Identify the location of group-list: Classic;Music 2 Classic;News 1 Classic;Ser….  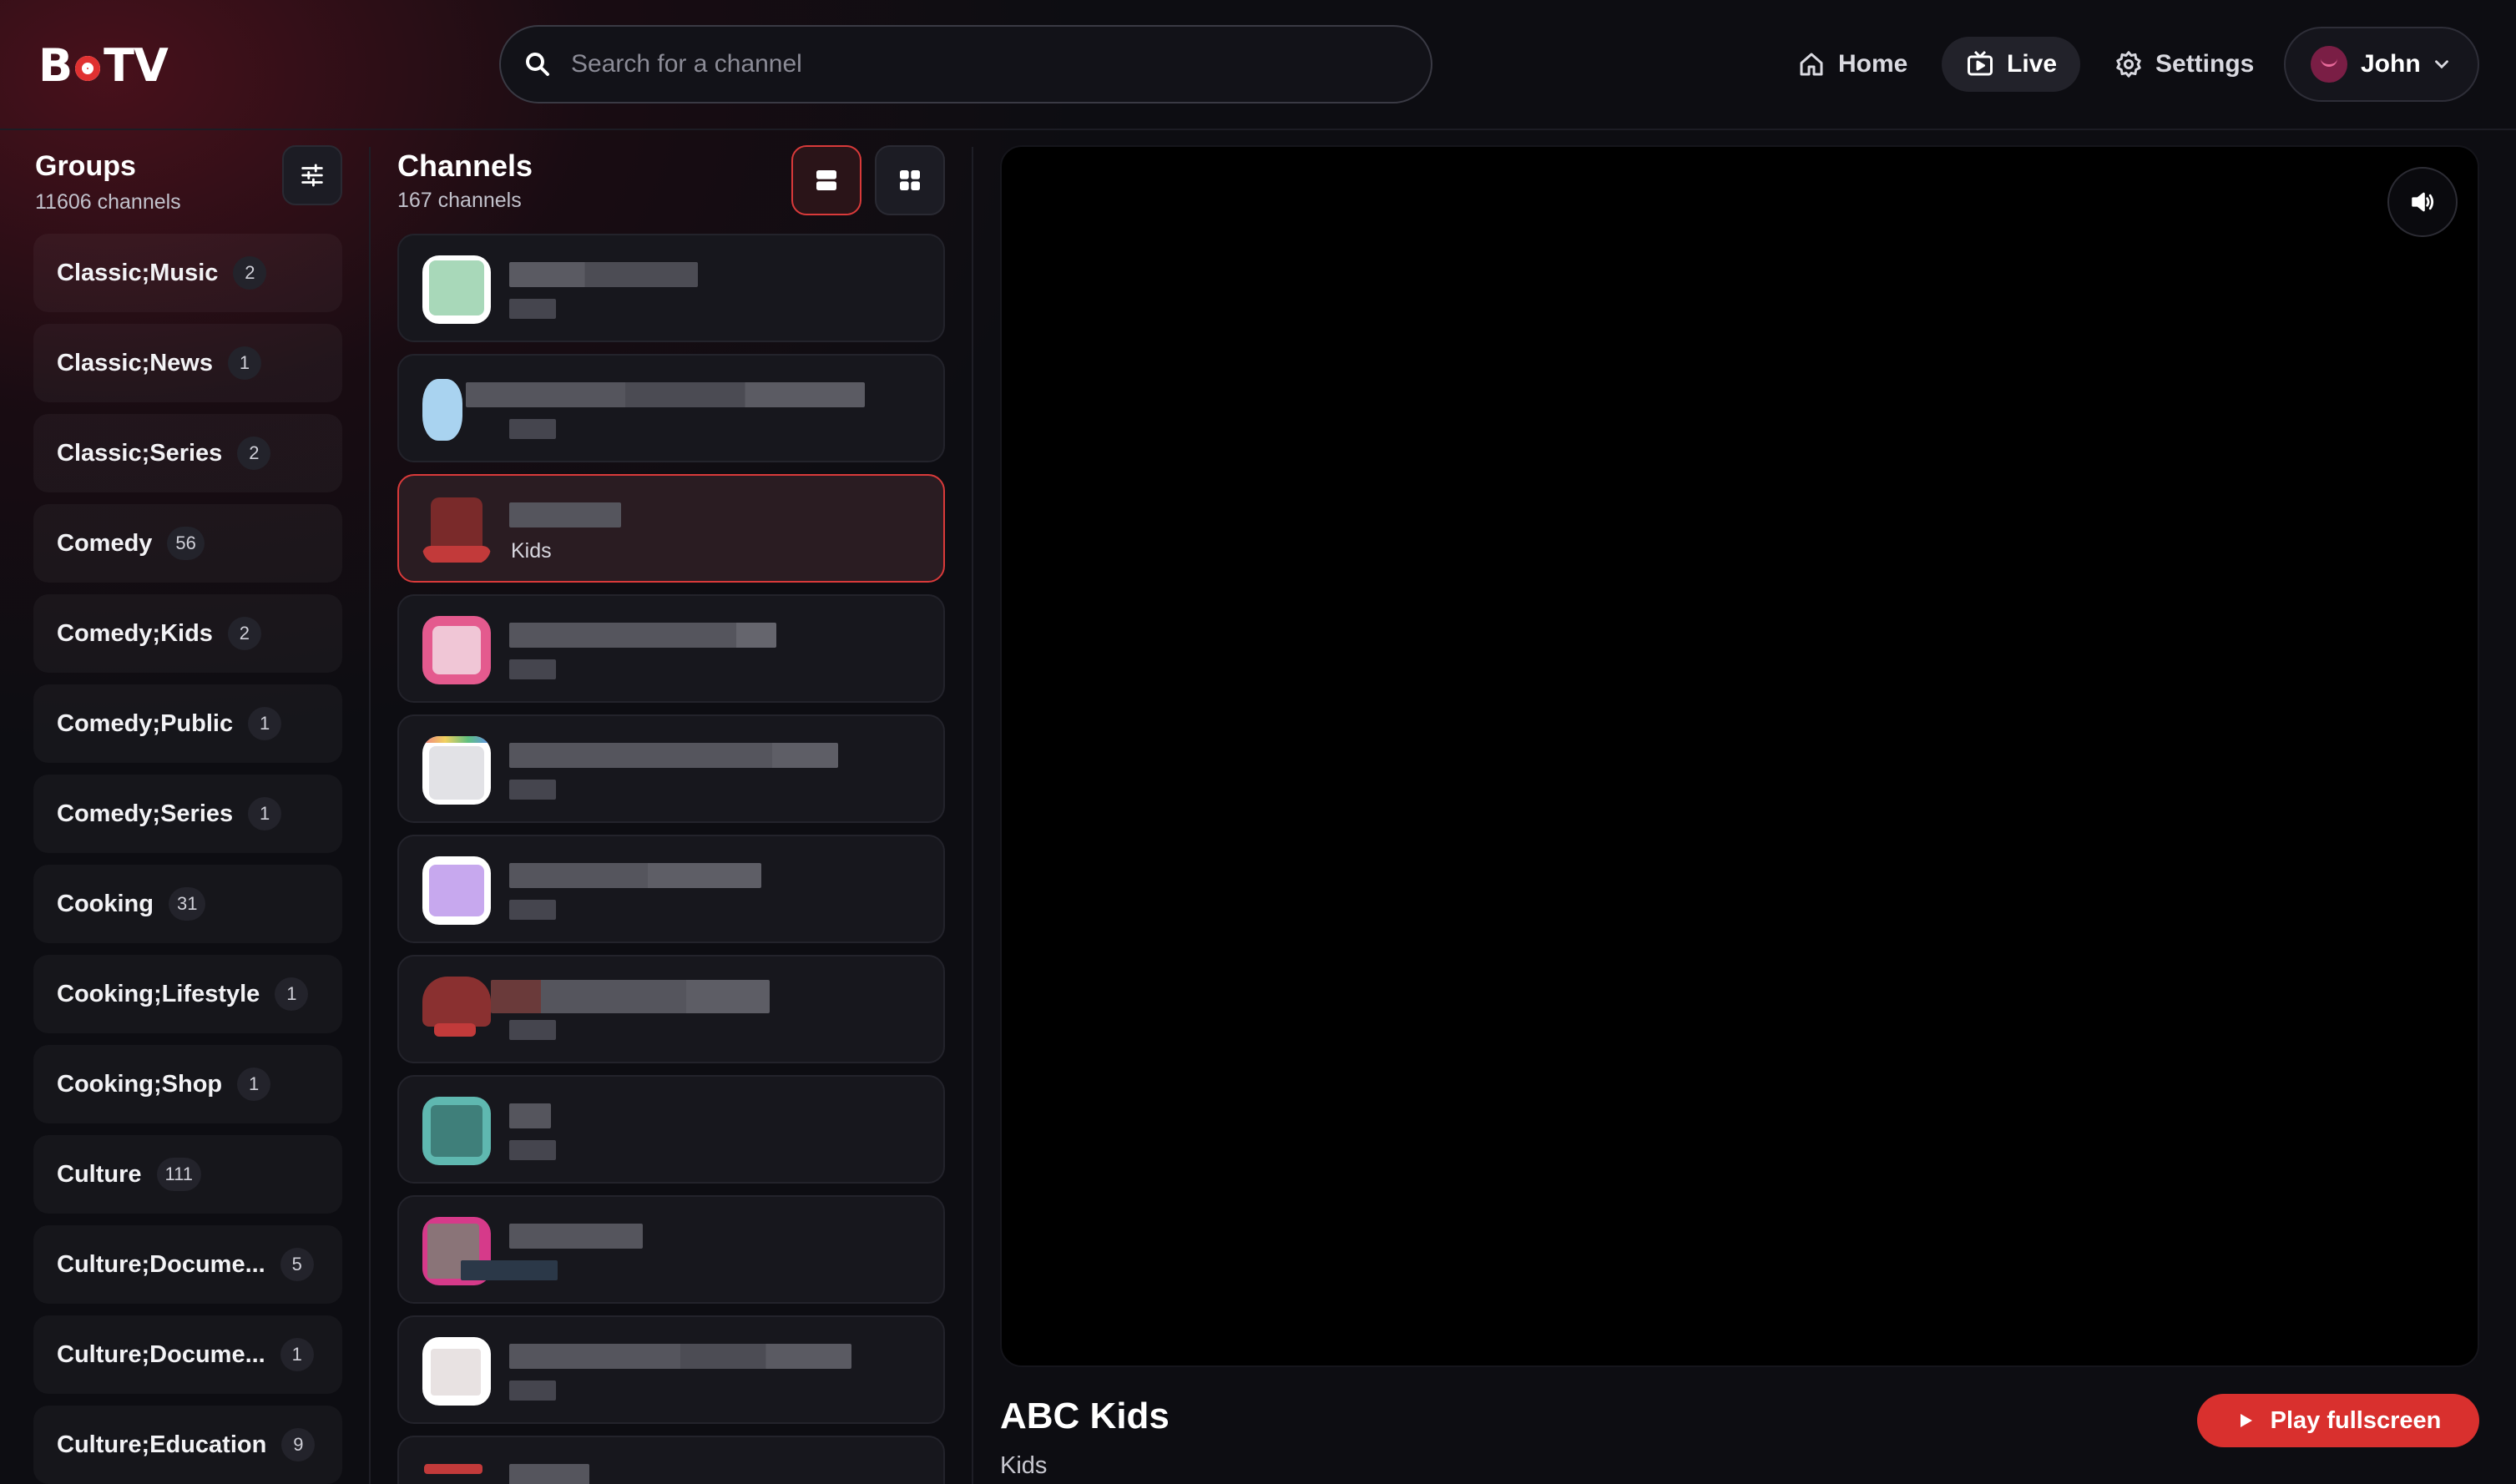
(187, 859).